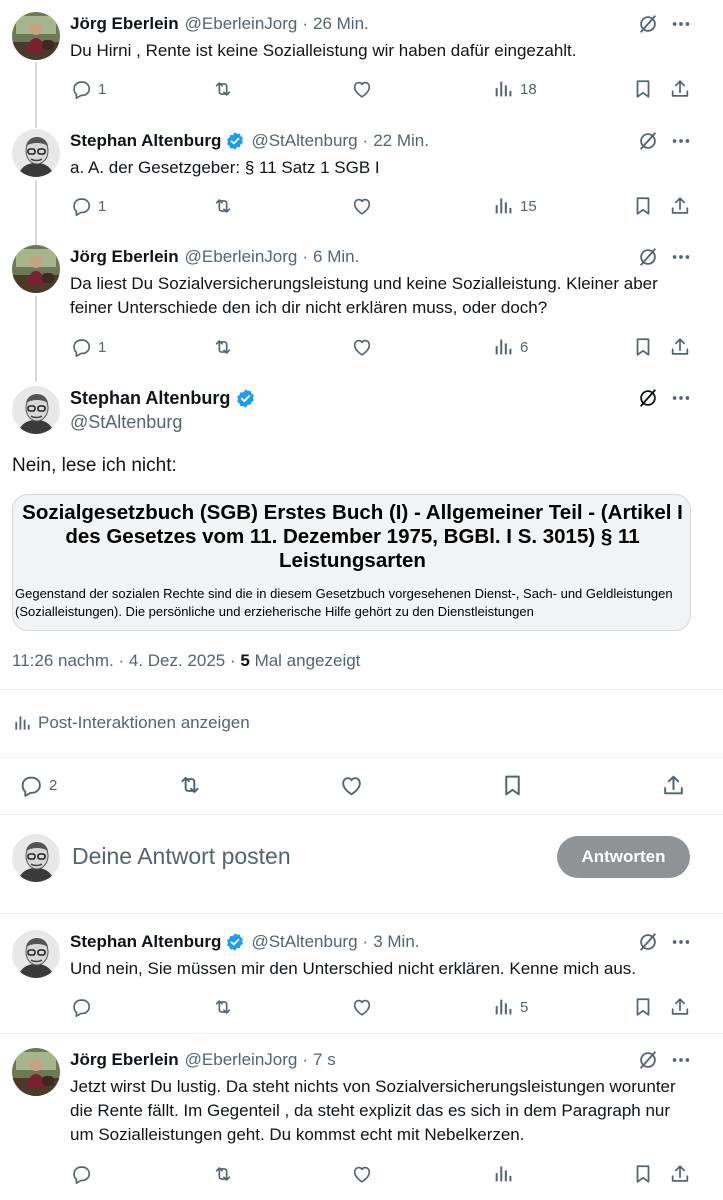 Image resolution: width=723 pixels, height=1200 pixels. What do you see at coordinates (131, 723) in the screenshot?
I see `post-interactions-link: Post-Interaktionen anzeigen` at bounding box center [131, 723].